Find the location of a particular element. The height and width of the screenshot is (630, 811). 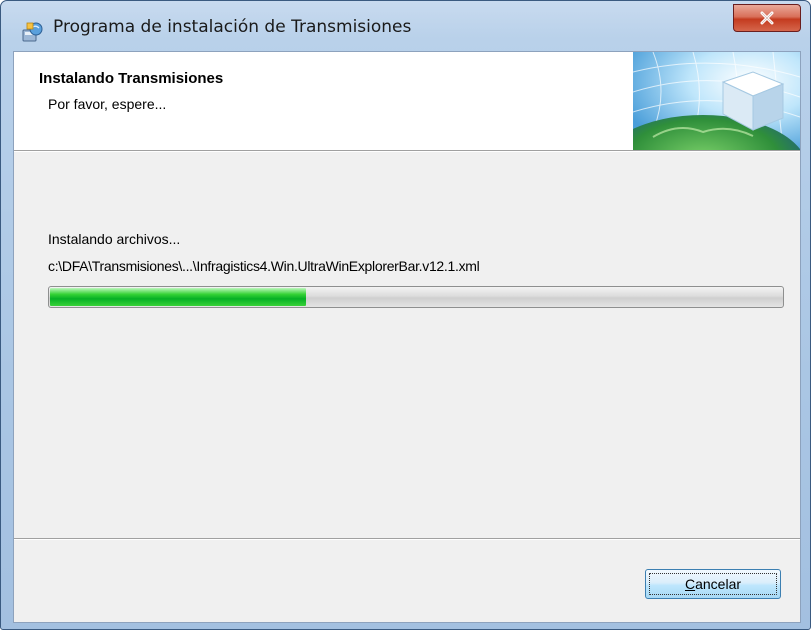

close-button is located at coordinates (767, 18).